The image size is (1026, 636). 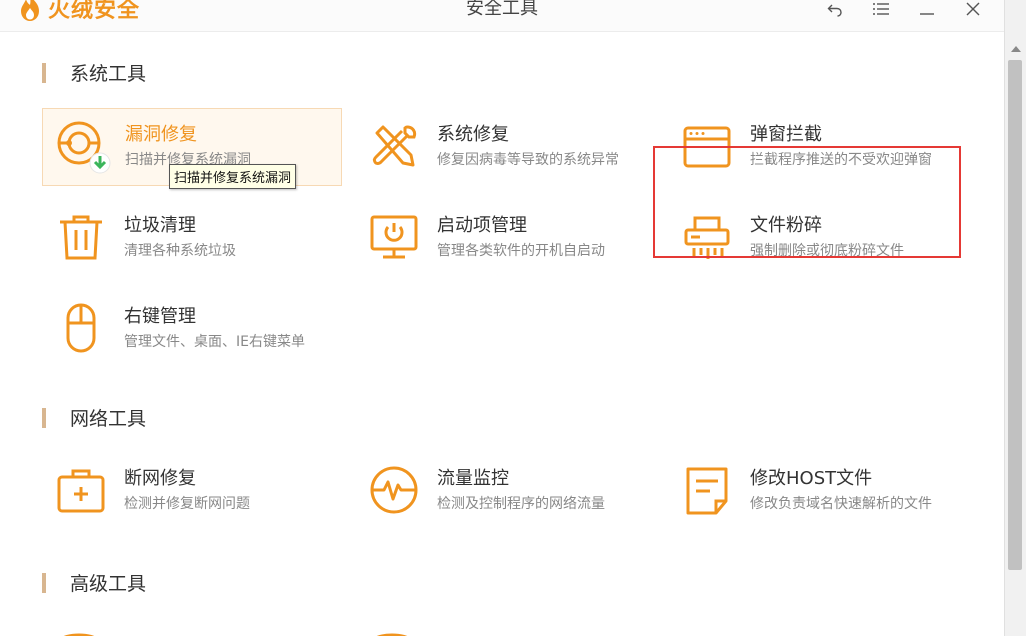 What do you see at coordinates (82, 329) in the screenshot?
I see `mouse-icon` at bounding box center [82, 329].